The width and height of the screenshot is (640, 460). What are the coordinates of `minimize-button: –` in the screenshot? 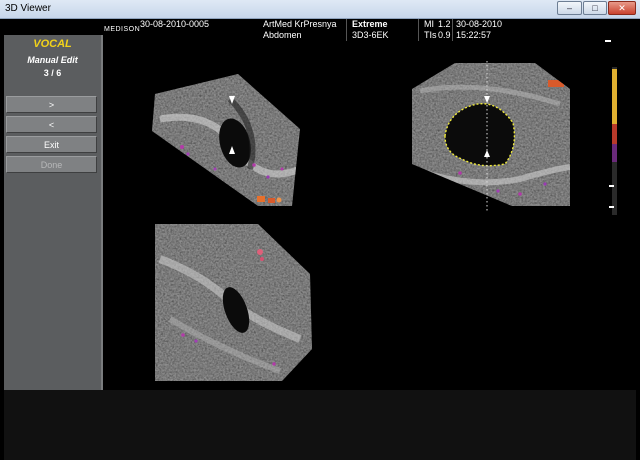 It's located at (569, 8).